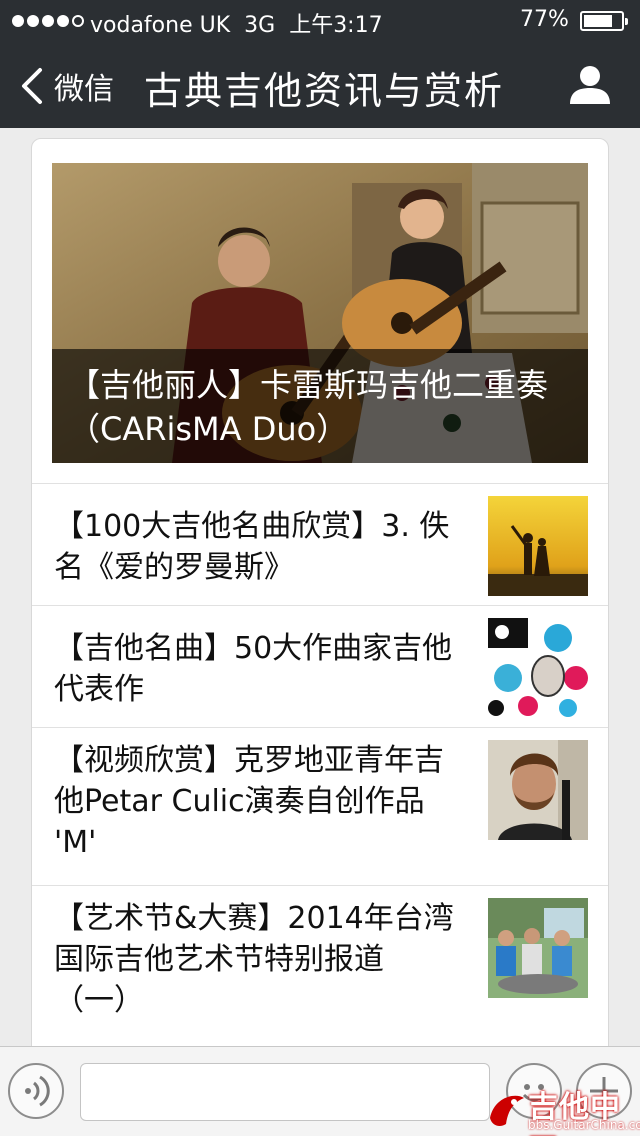 This screenshot has height=1136, width=640. I want to click on site-watermark: 吉他中国 bbs.GuitarChina.com, so click(562, 1109).